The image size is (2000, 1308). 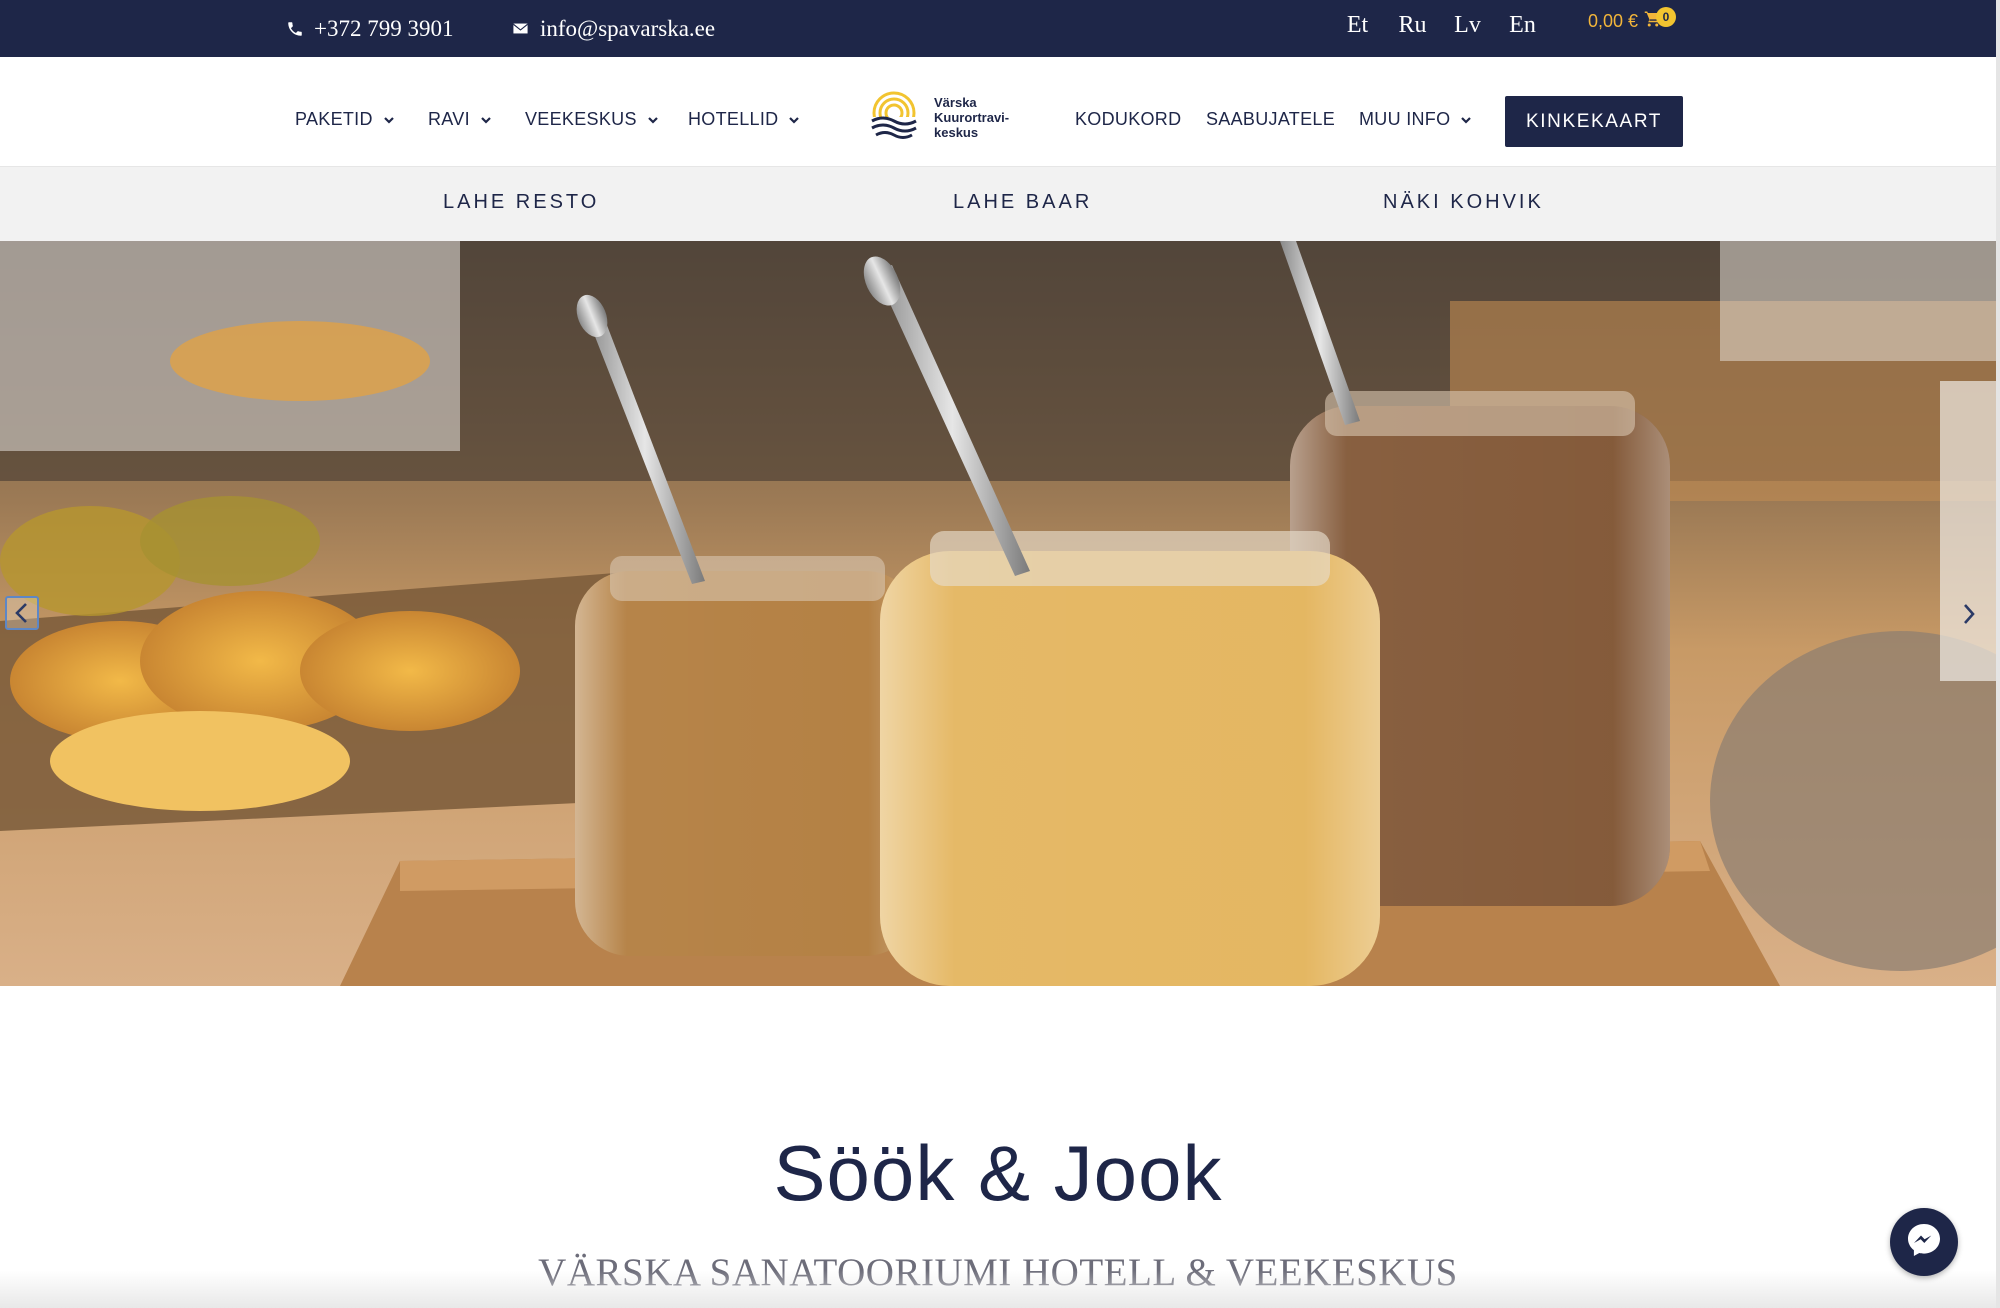 I want to click on email-text: info@spavarska.ee, so click(x=628, y=28).